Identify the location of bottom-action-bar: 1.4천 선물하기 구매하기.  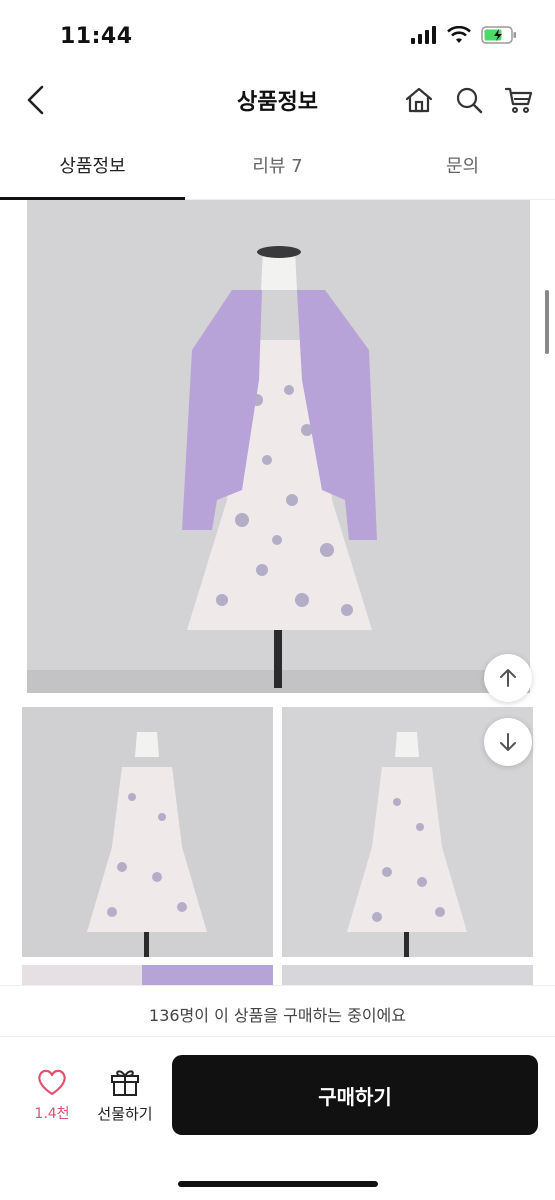
(277, 1118).